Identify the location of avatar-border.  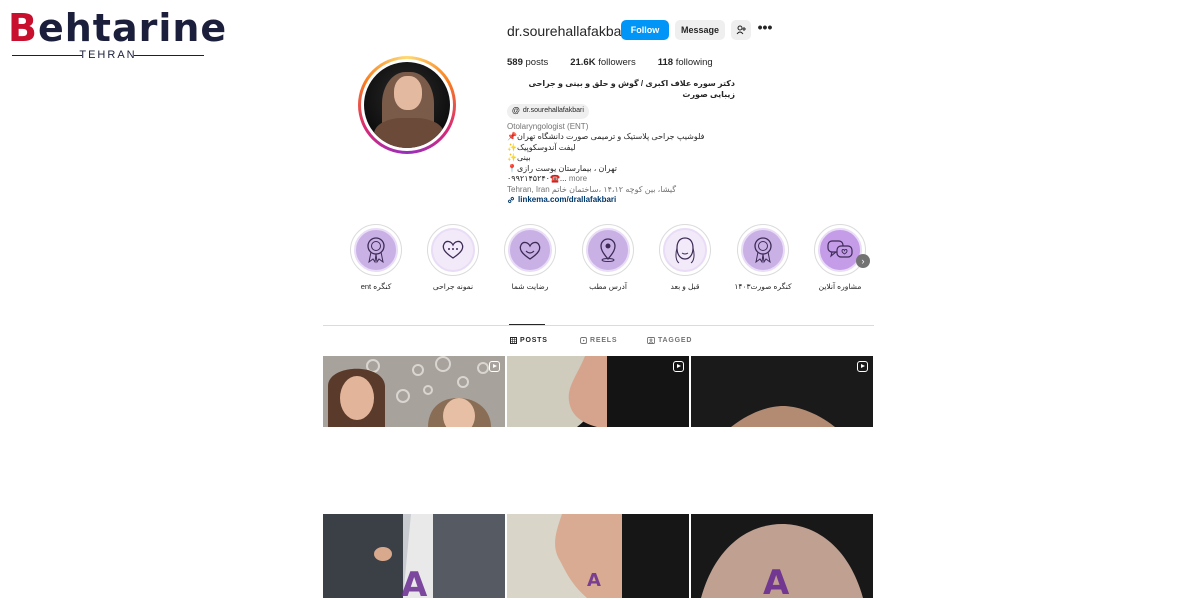
(407, 105).